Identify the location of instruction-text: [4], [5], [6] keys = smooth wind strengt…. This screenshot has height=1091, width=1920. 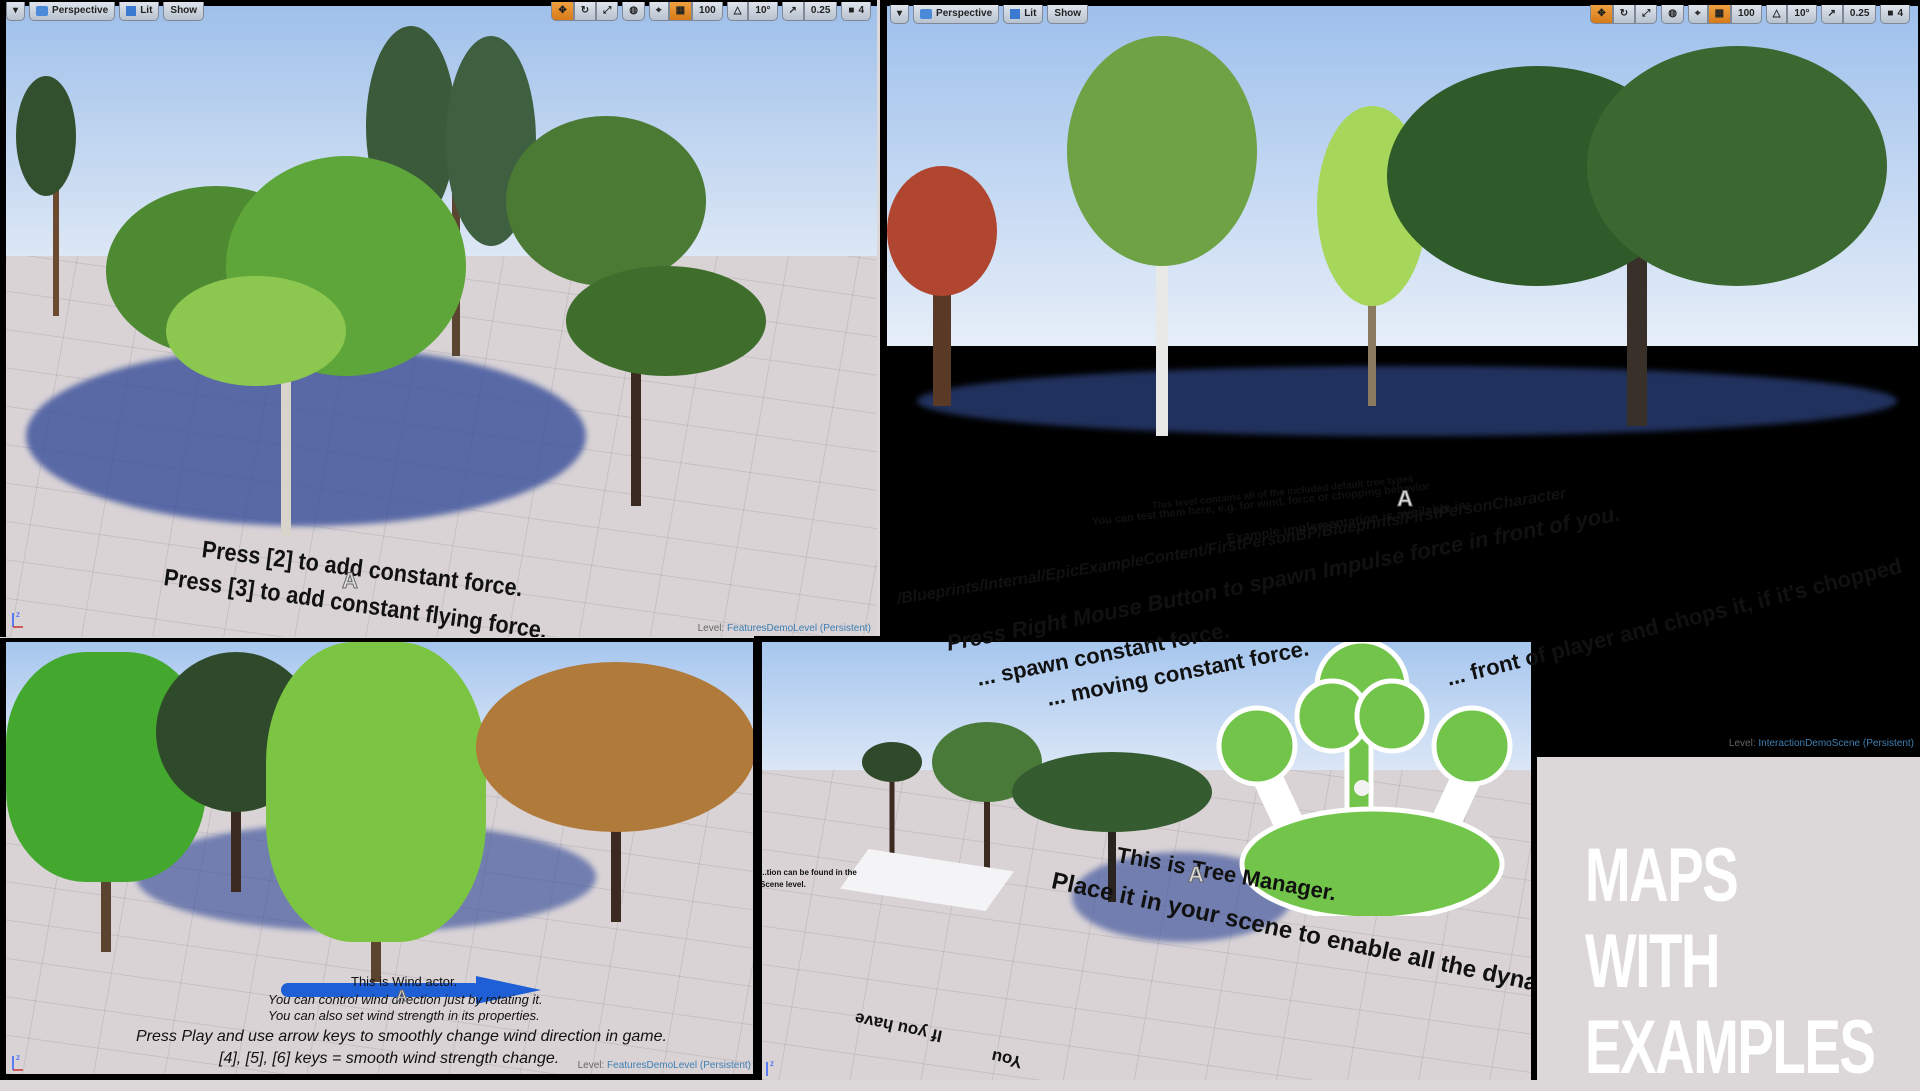
(389, 1058).